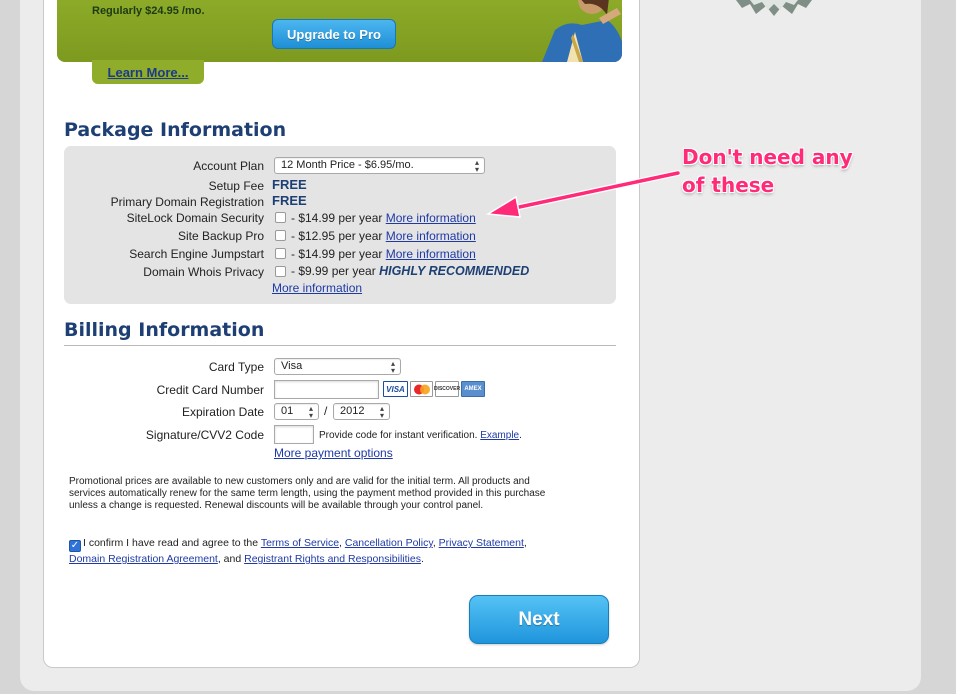 This screenshot has height=694, width=956. I want to click on whois-privacy-more-info-link: More information, so click(317, 288).